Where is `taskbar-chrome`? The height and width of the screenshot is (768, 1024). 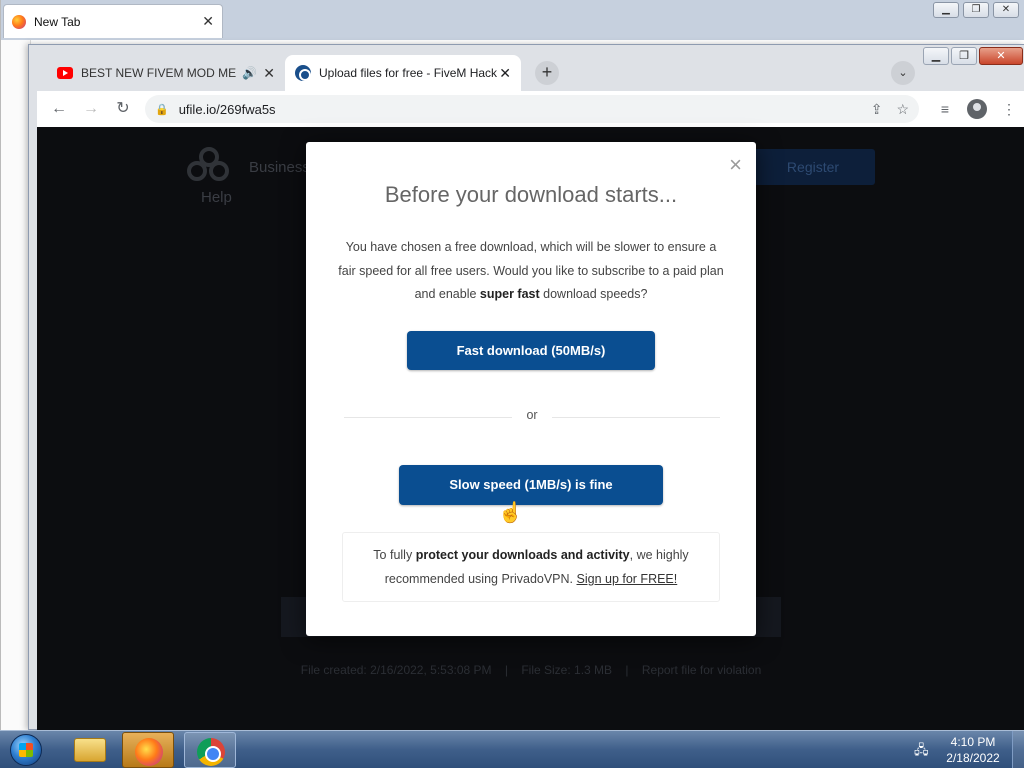 taskbar-chrome is located at coordinates (210, 750).